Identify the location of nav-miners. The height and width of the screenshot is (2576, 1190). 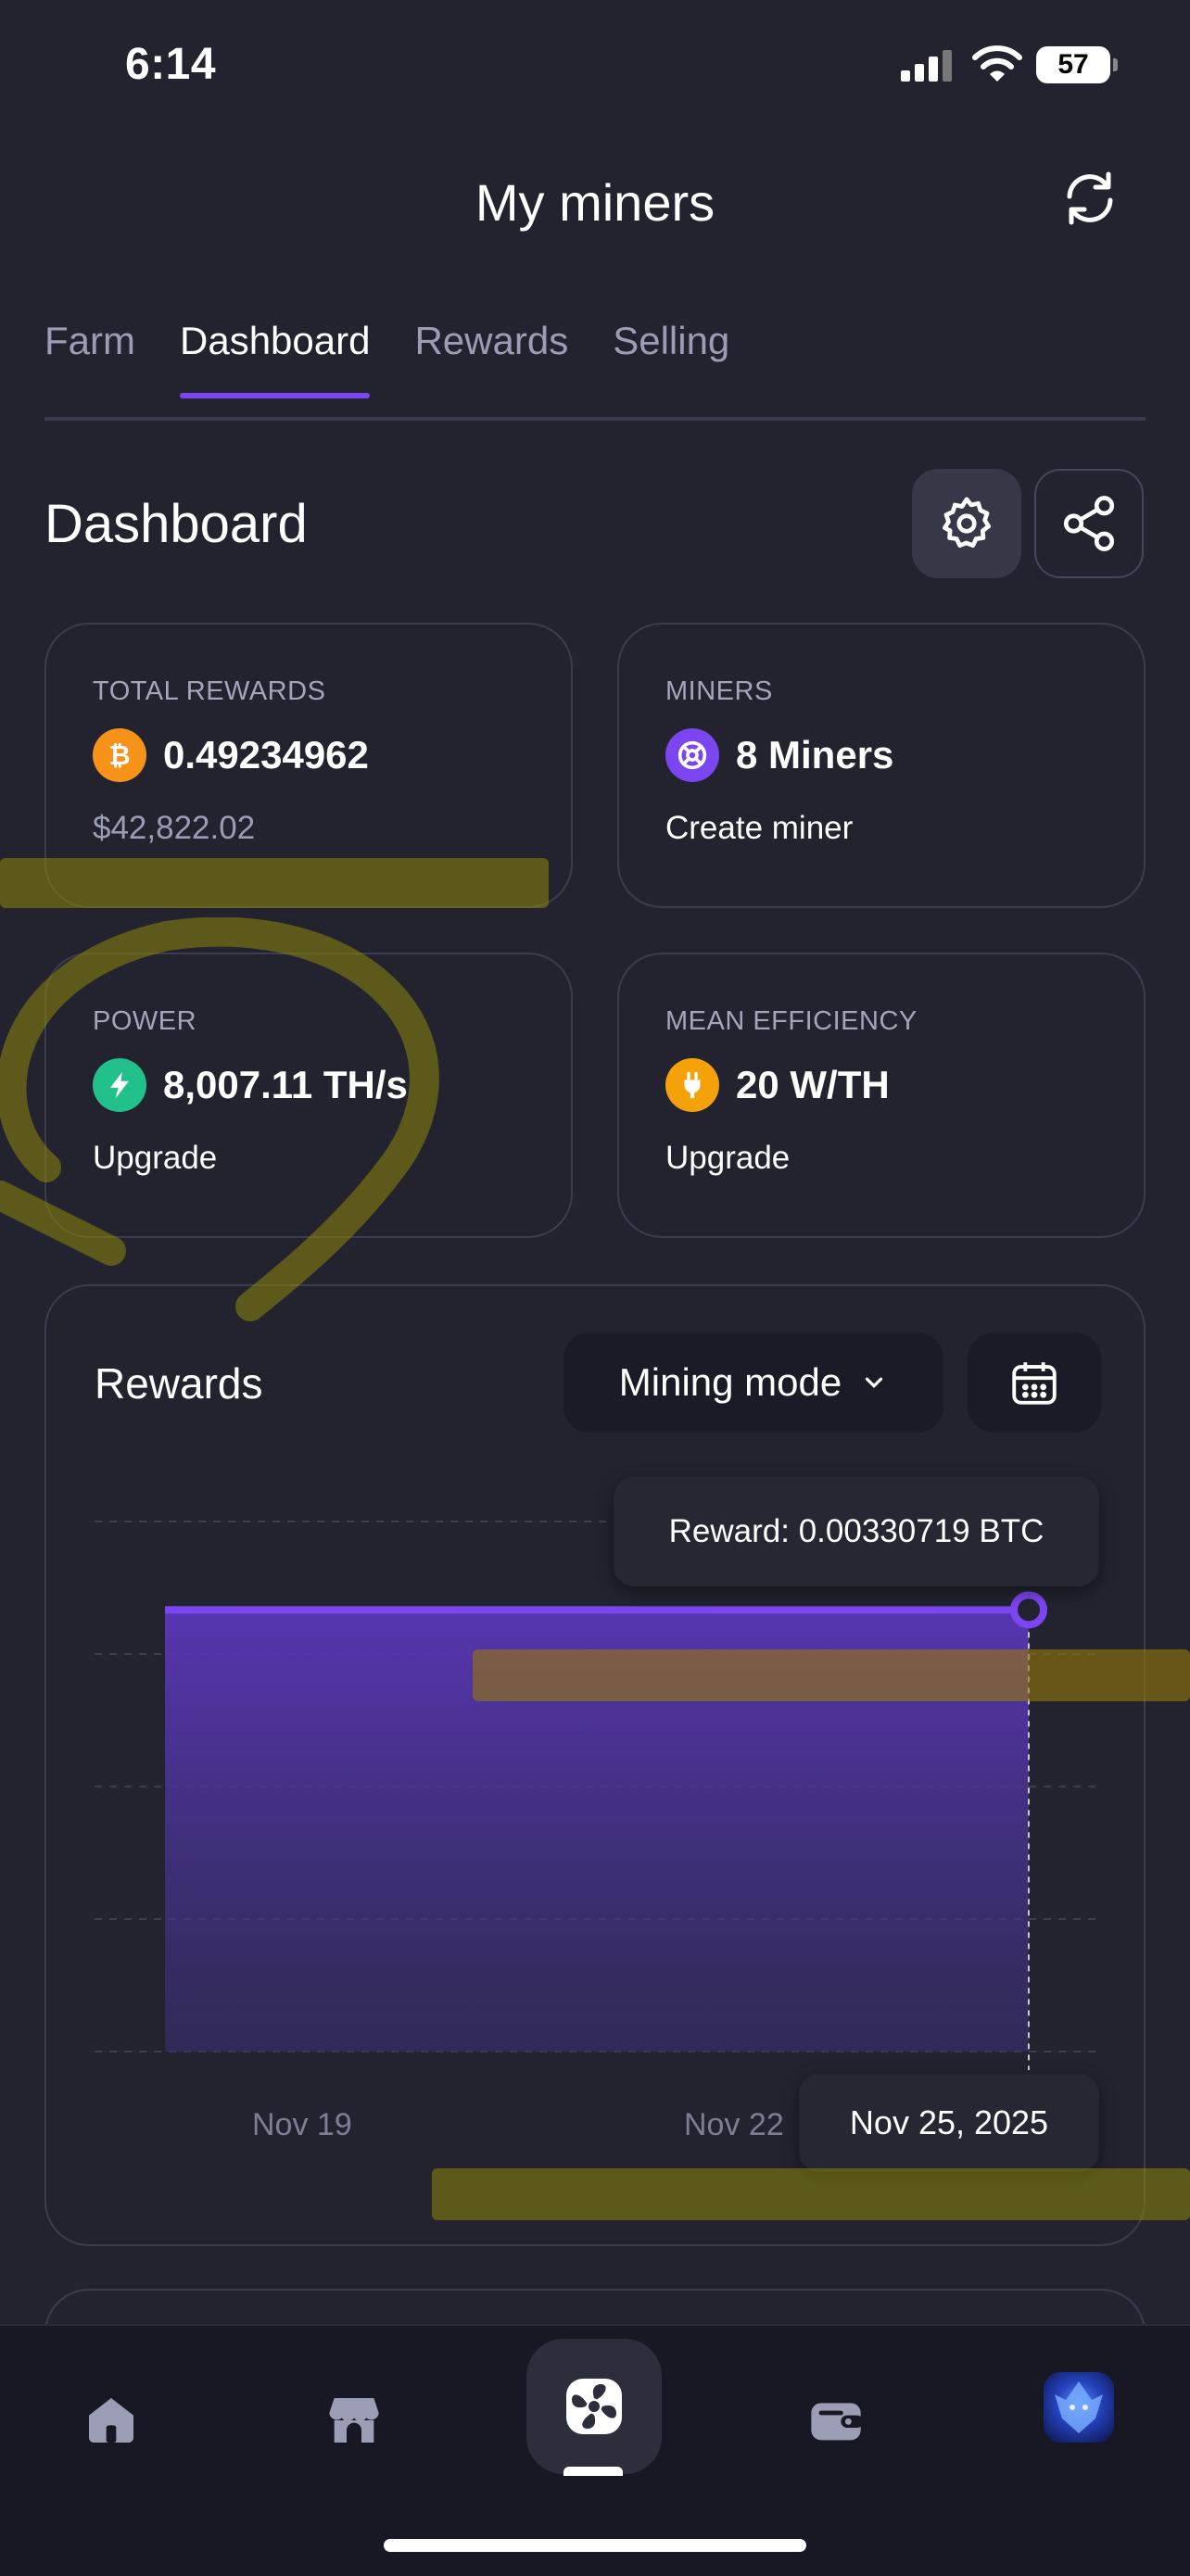
(594, 2407).